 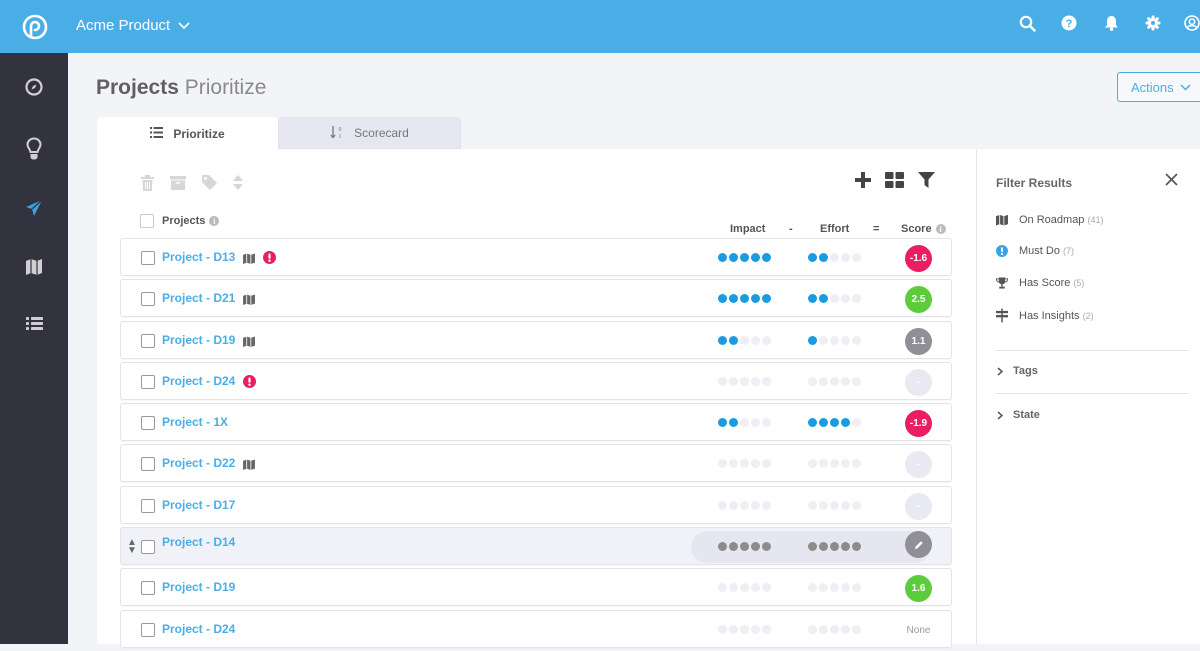 What do you see at coordinates (1050, 220) in the screenshot?
I see `filter-on-roadmap: On Roadmap (41)` at bounding box center [1050, 220].